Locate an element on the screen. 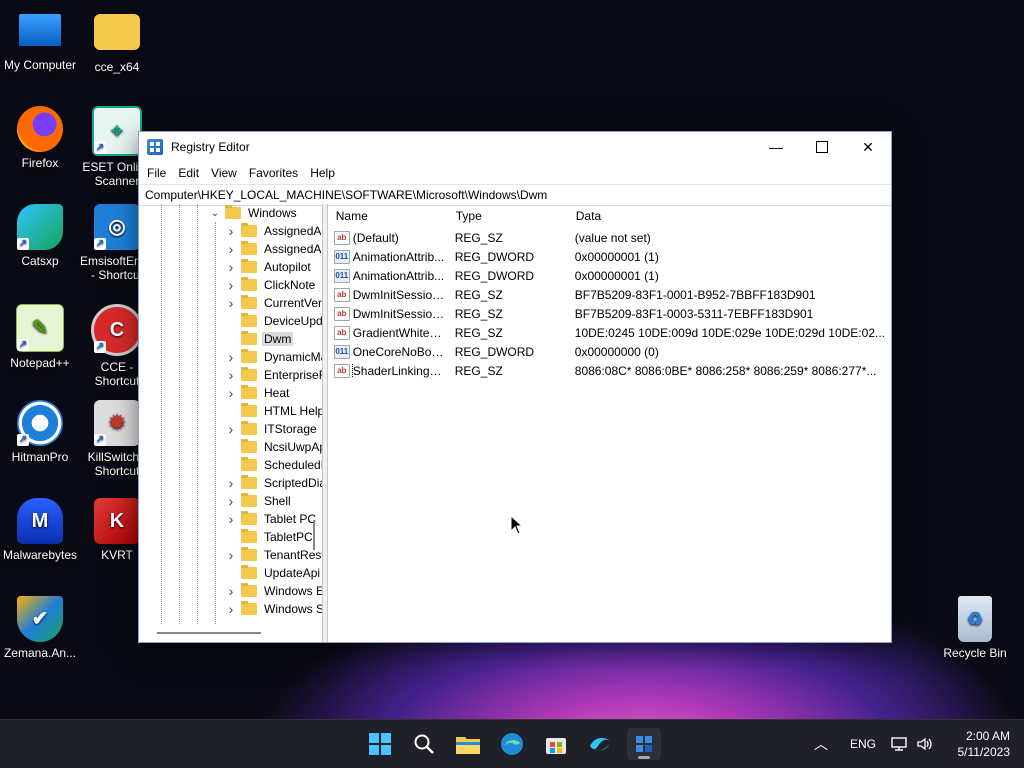 The image size is (1024, 768). desktop-icon-label: Firefox is located at coordinates (40, 163).